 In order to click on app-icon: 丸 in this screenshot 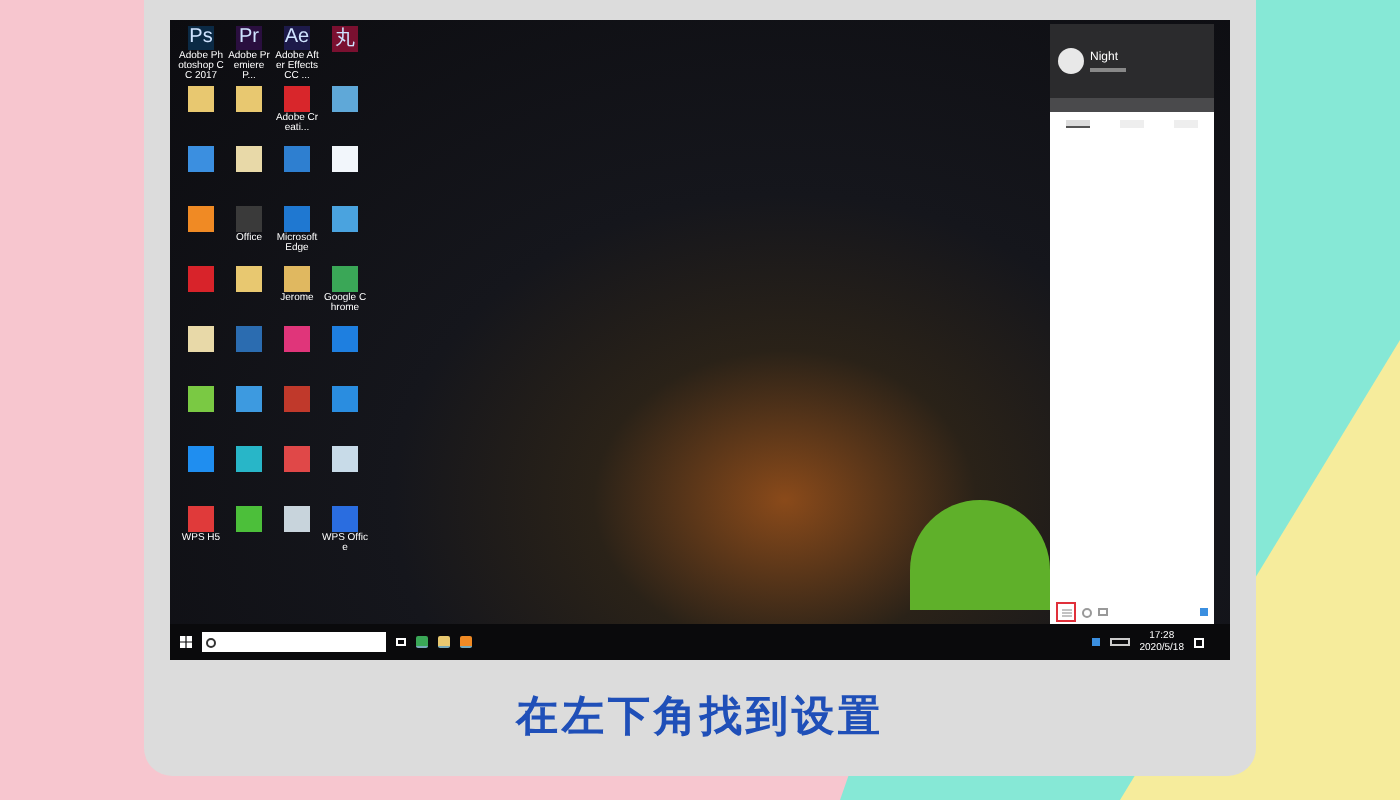, I will do `click(345, 39)`.